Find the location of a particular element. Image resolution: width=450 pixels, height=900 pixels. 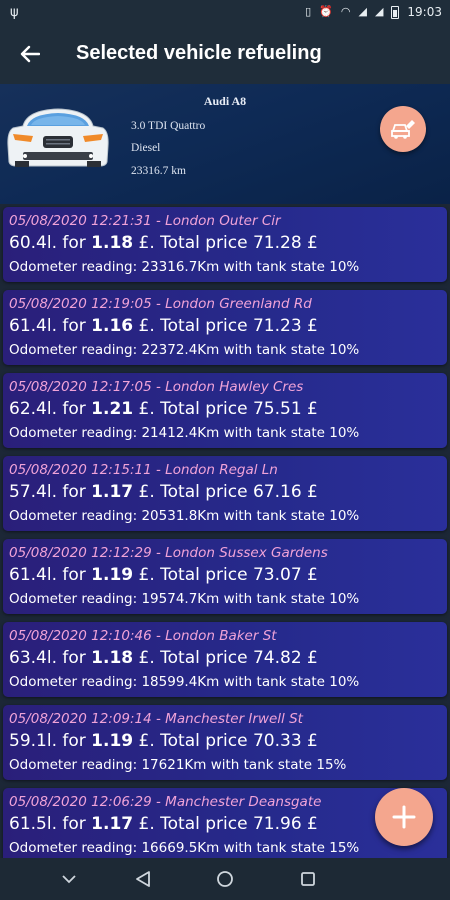

add-refueling-button is located at coordinates (404, 817).